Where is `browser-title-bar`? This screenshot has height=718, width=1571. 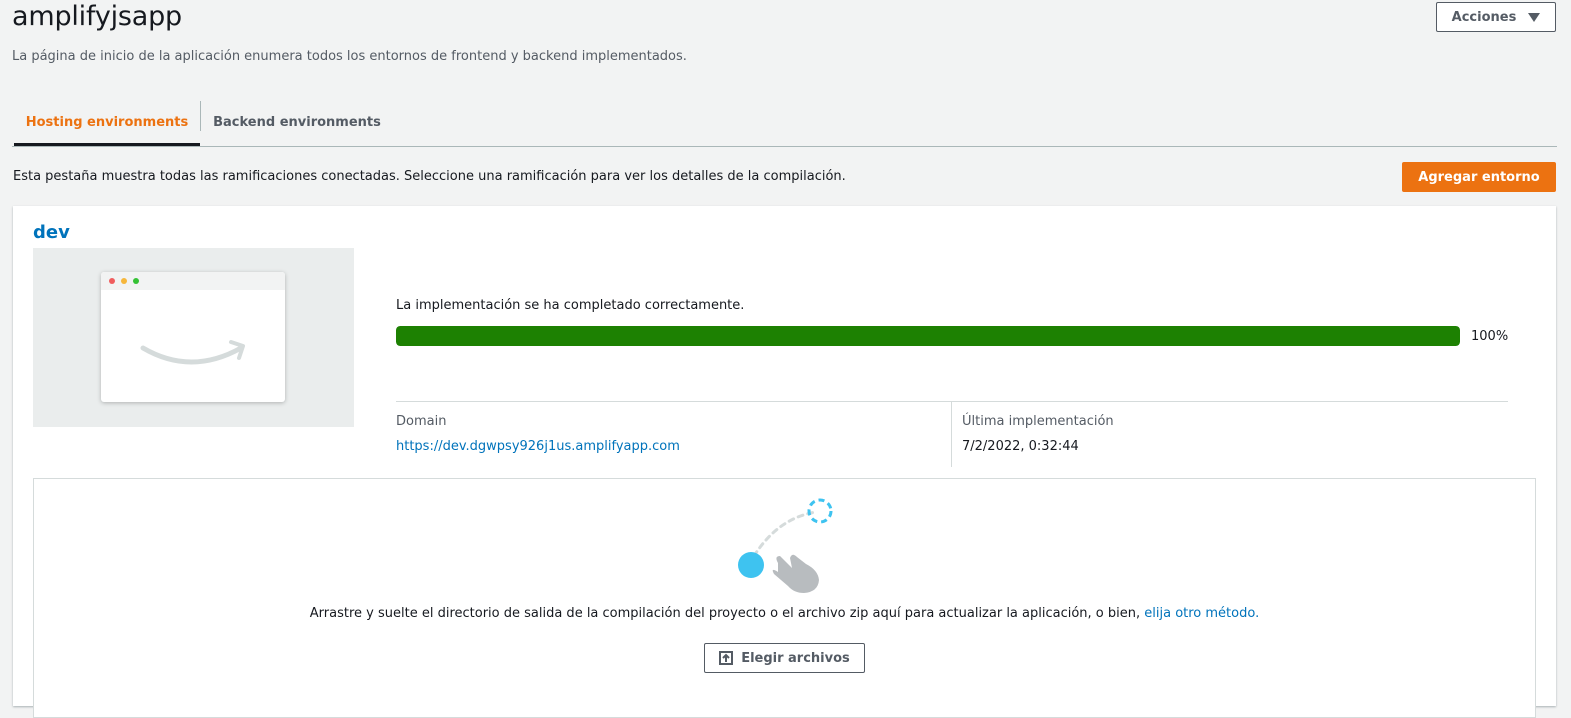
browser-title-bar is located at coordinates (193, 281).